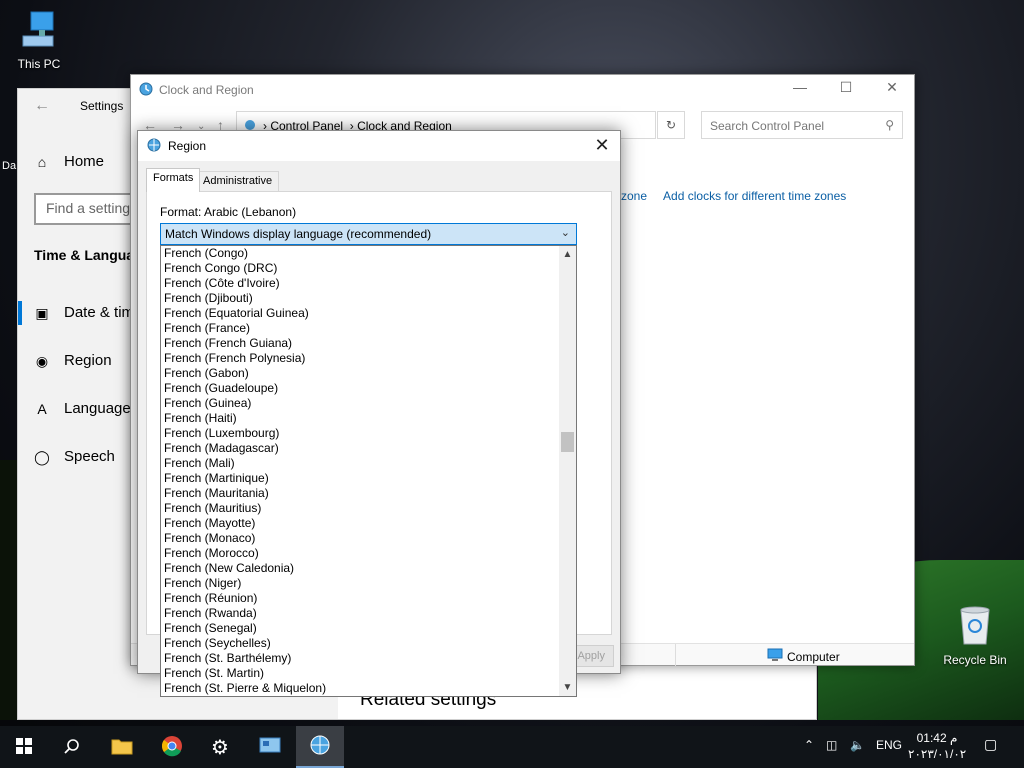  I want to click on format-label: Format: Arabic (Lebanon), so click(228, 212).